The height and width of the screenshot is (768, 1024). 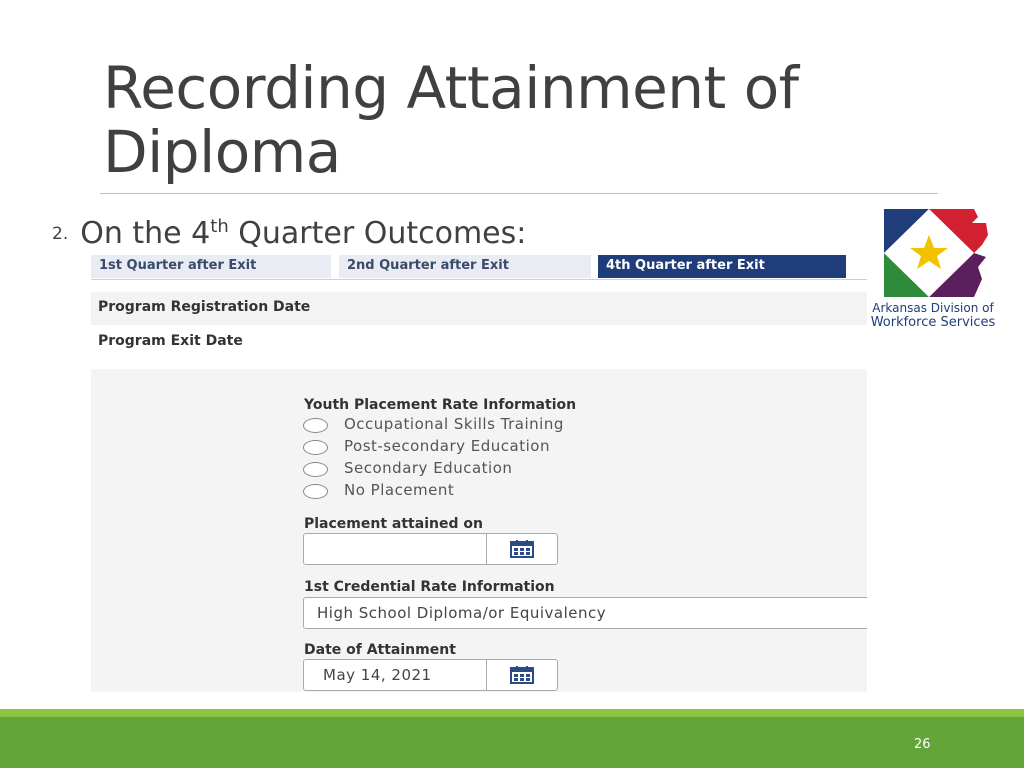 What do you see at coordinates (440, 405) in the screenshot?
I see `youth-placement-heading: Youth Placement Rate Information` at bounding box center [440, 405].